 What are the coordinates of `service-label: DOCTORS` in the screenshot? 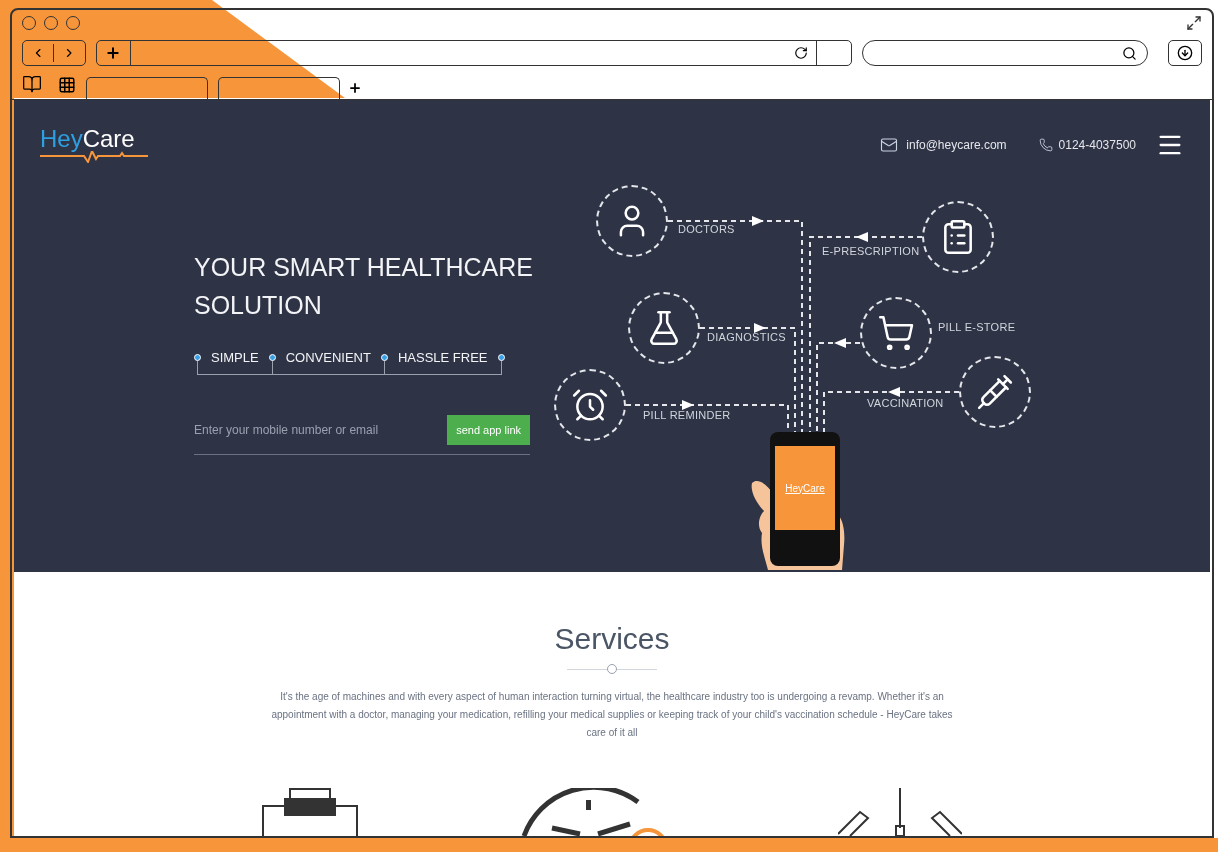 It's located at (706, 229).